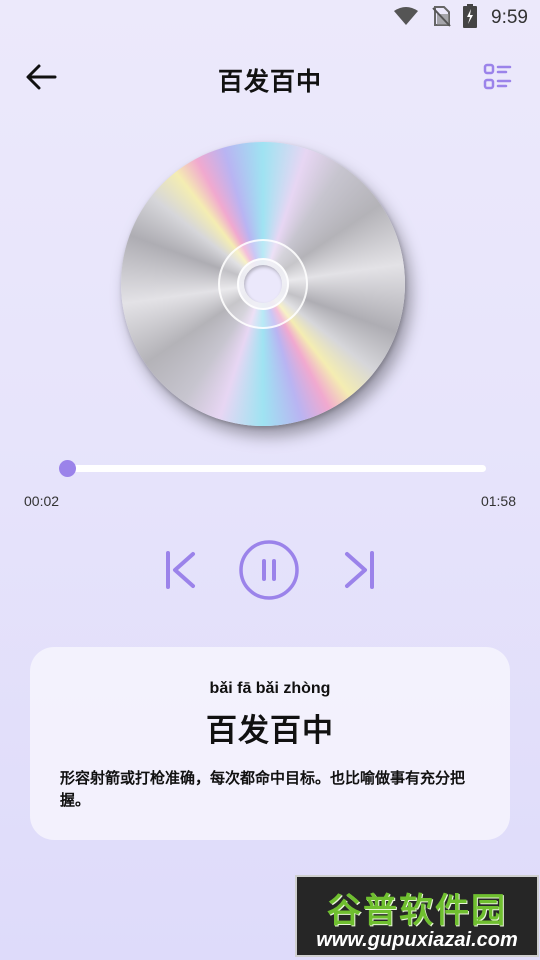 The image size is (540, 960). Describe the element at coordinates (406, 18) in the screenshot. I see `wifi-icon` at that location.